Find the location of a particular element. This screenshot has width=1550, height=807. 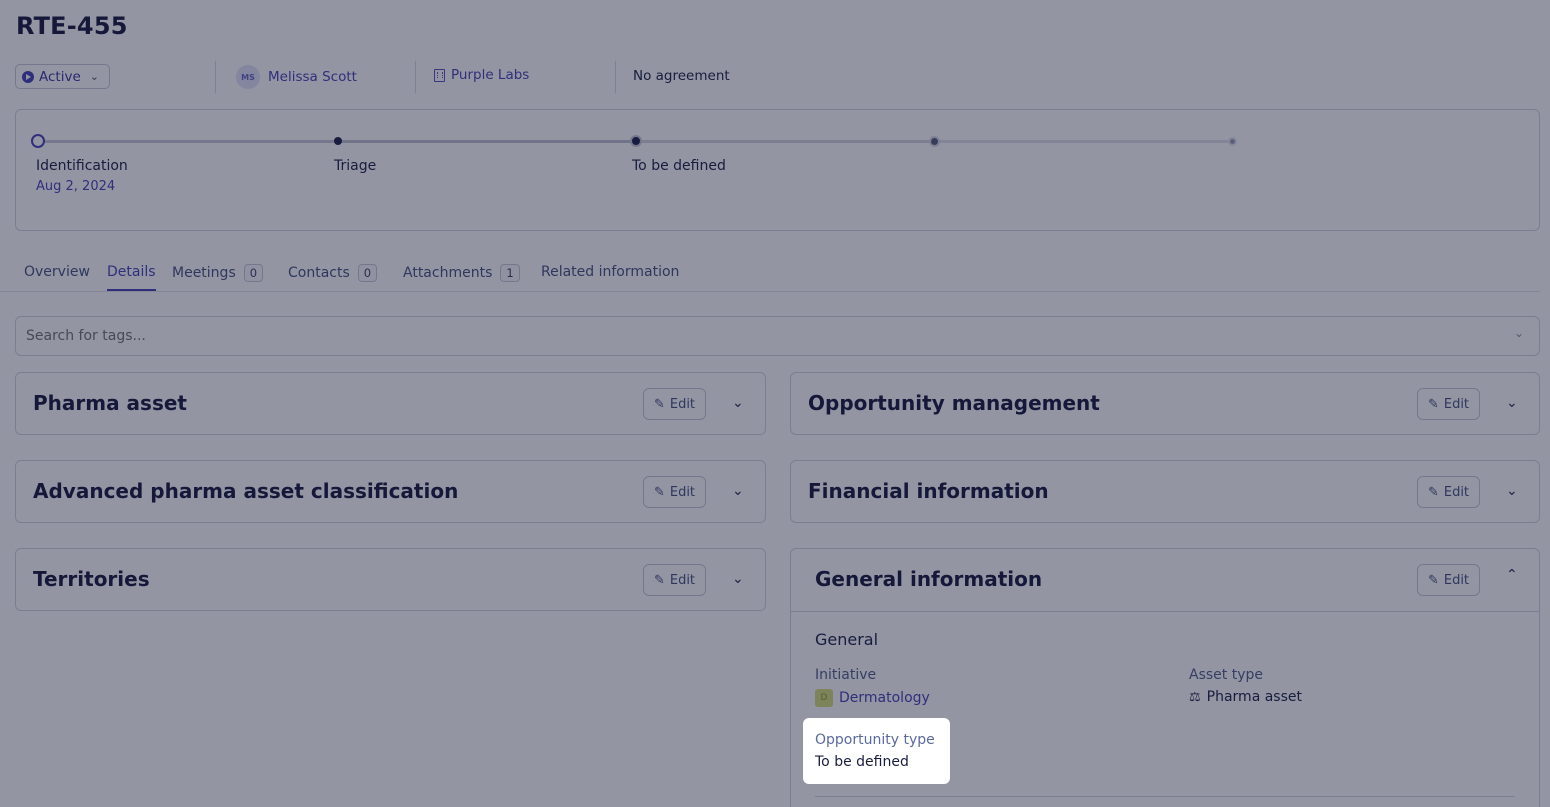

tab-label: Related information is located at coordinates (610, 272).